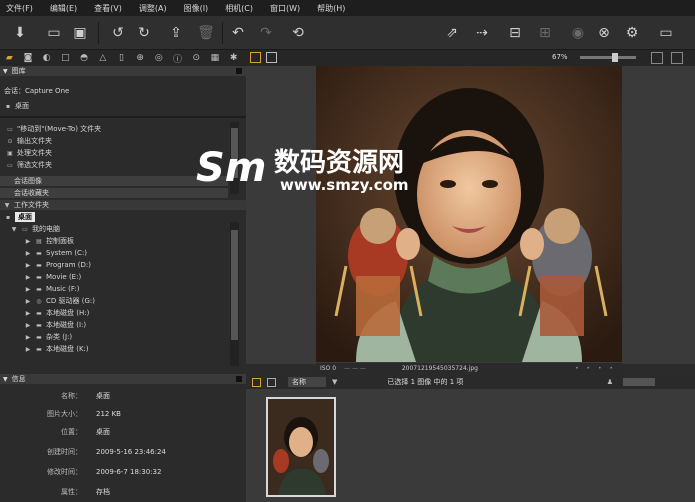  Describe the element at coordinates (119, 349) in the screenshot. I see `tree-item-drive-k: ▶ ▬ 本地磁盘 (K:)` at that location.